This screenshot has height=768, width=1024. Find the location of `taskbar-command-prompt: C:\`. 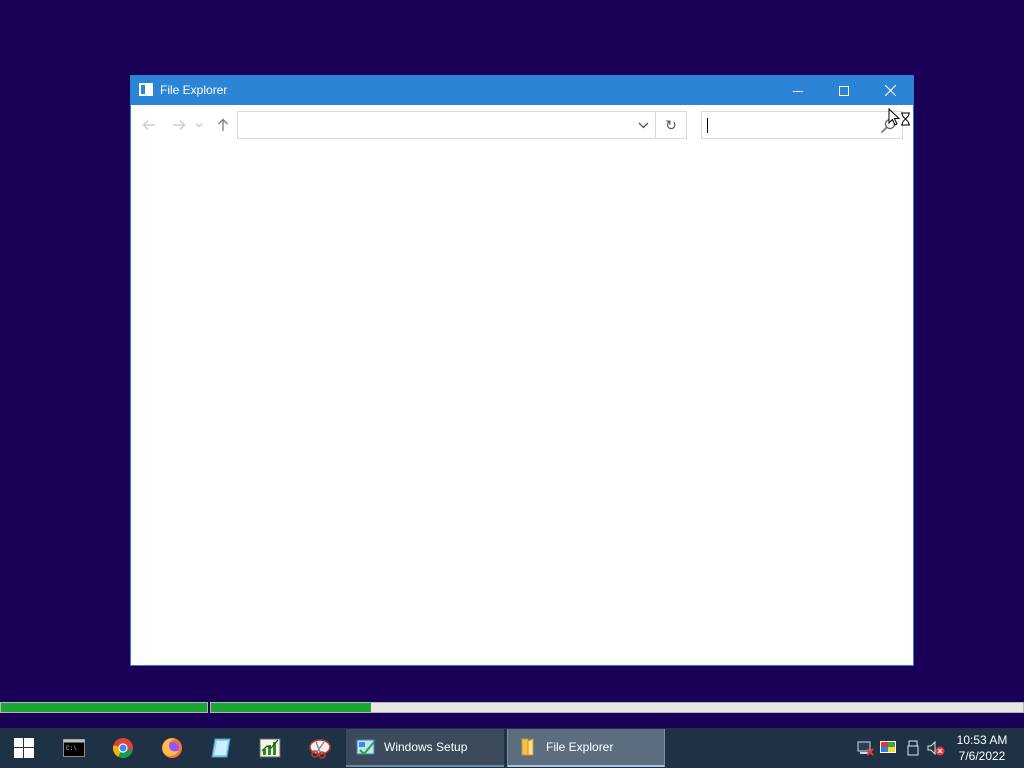

taskbar-command-prompt: C:\ is located at coordinates (74, 748).